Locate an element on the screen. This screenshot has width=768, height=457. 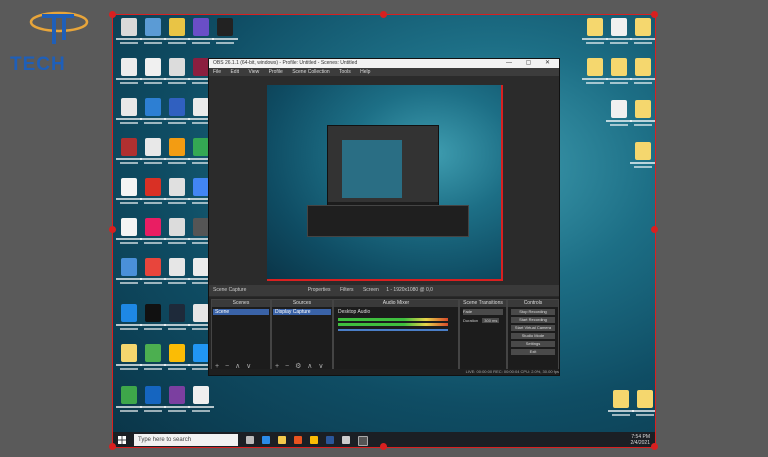
volume-slider is located at coordinates (393, 330).